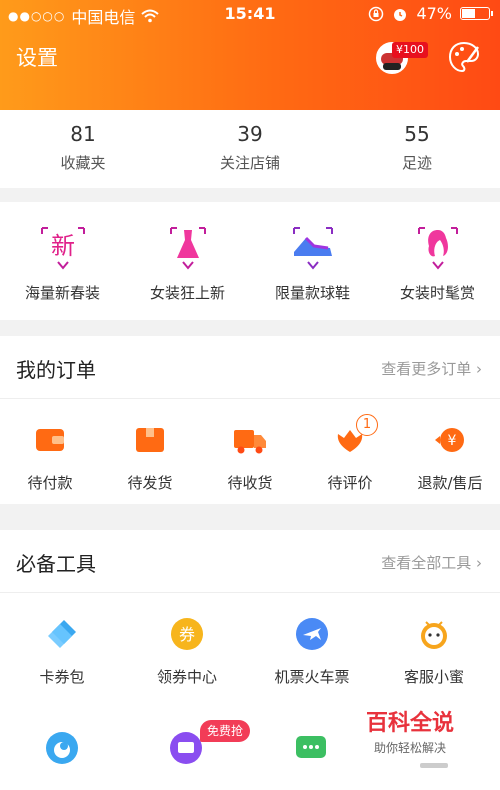 This screenshot has width=500, height=790. Describe the element at coordinates (83, 163) in the screenshot. I see `stat-label: 收藏夹` at that location.